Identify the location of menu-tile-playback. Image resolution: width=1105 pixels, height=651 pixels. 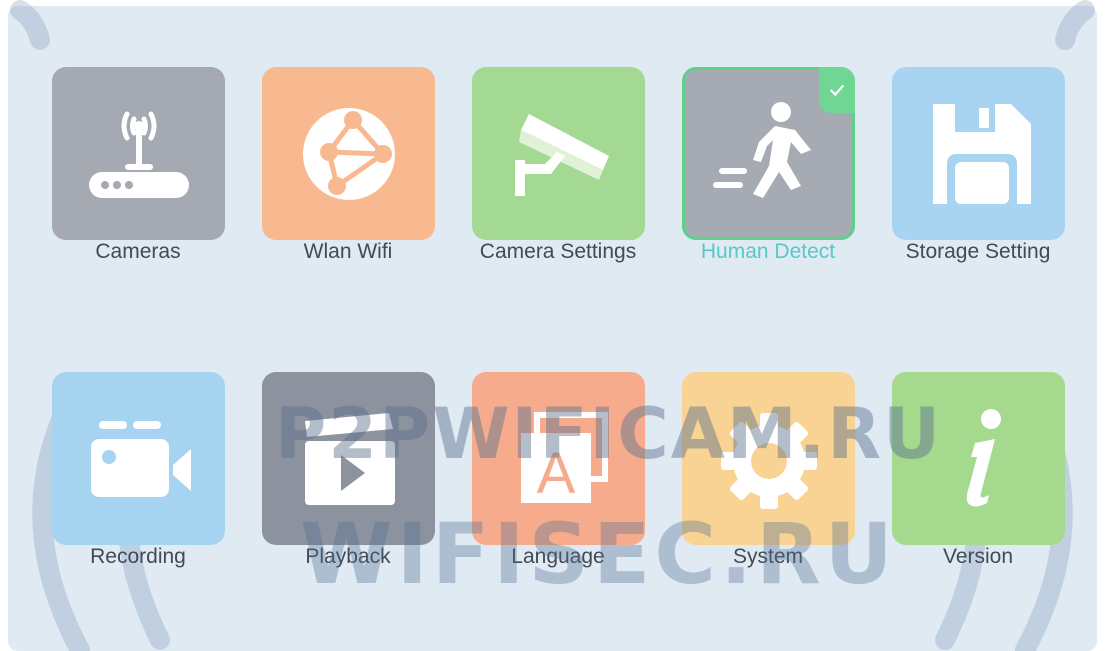
(348, 458).